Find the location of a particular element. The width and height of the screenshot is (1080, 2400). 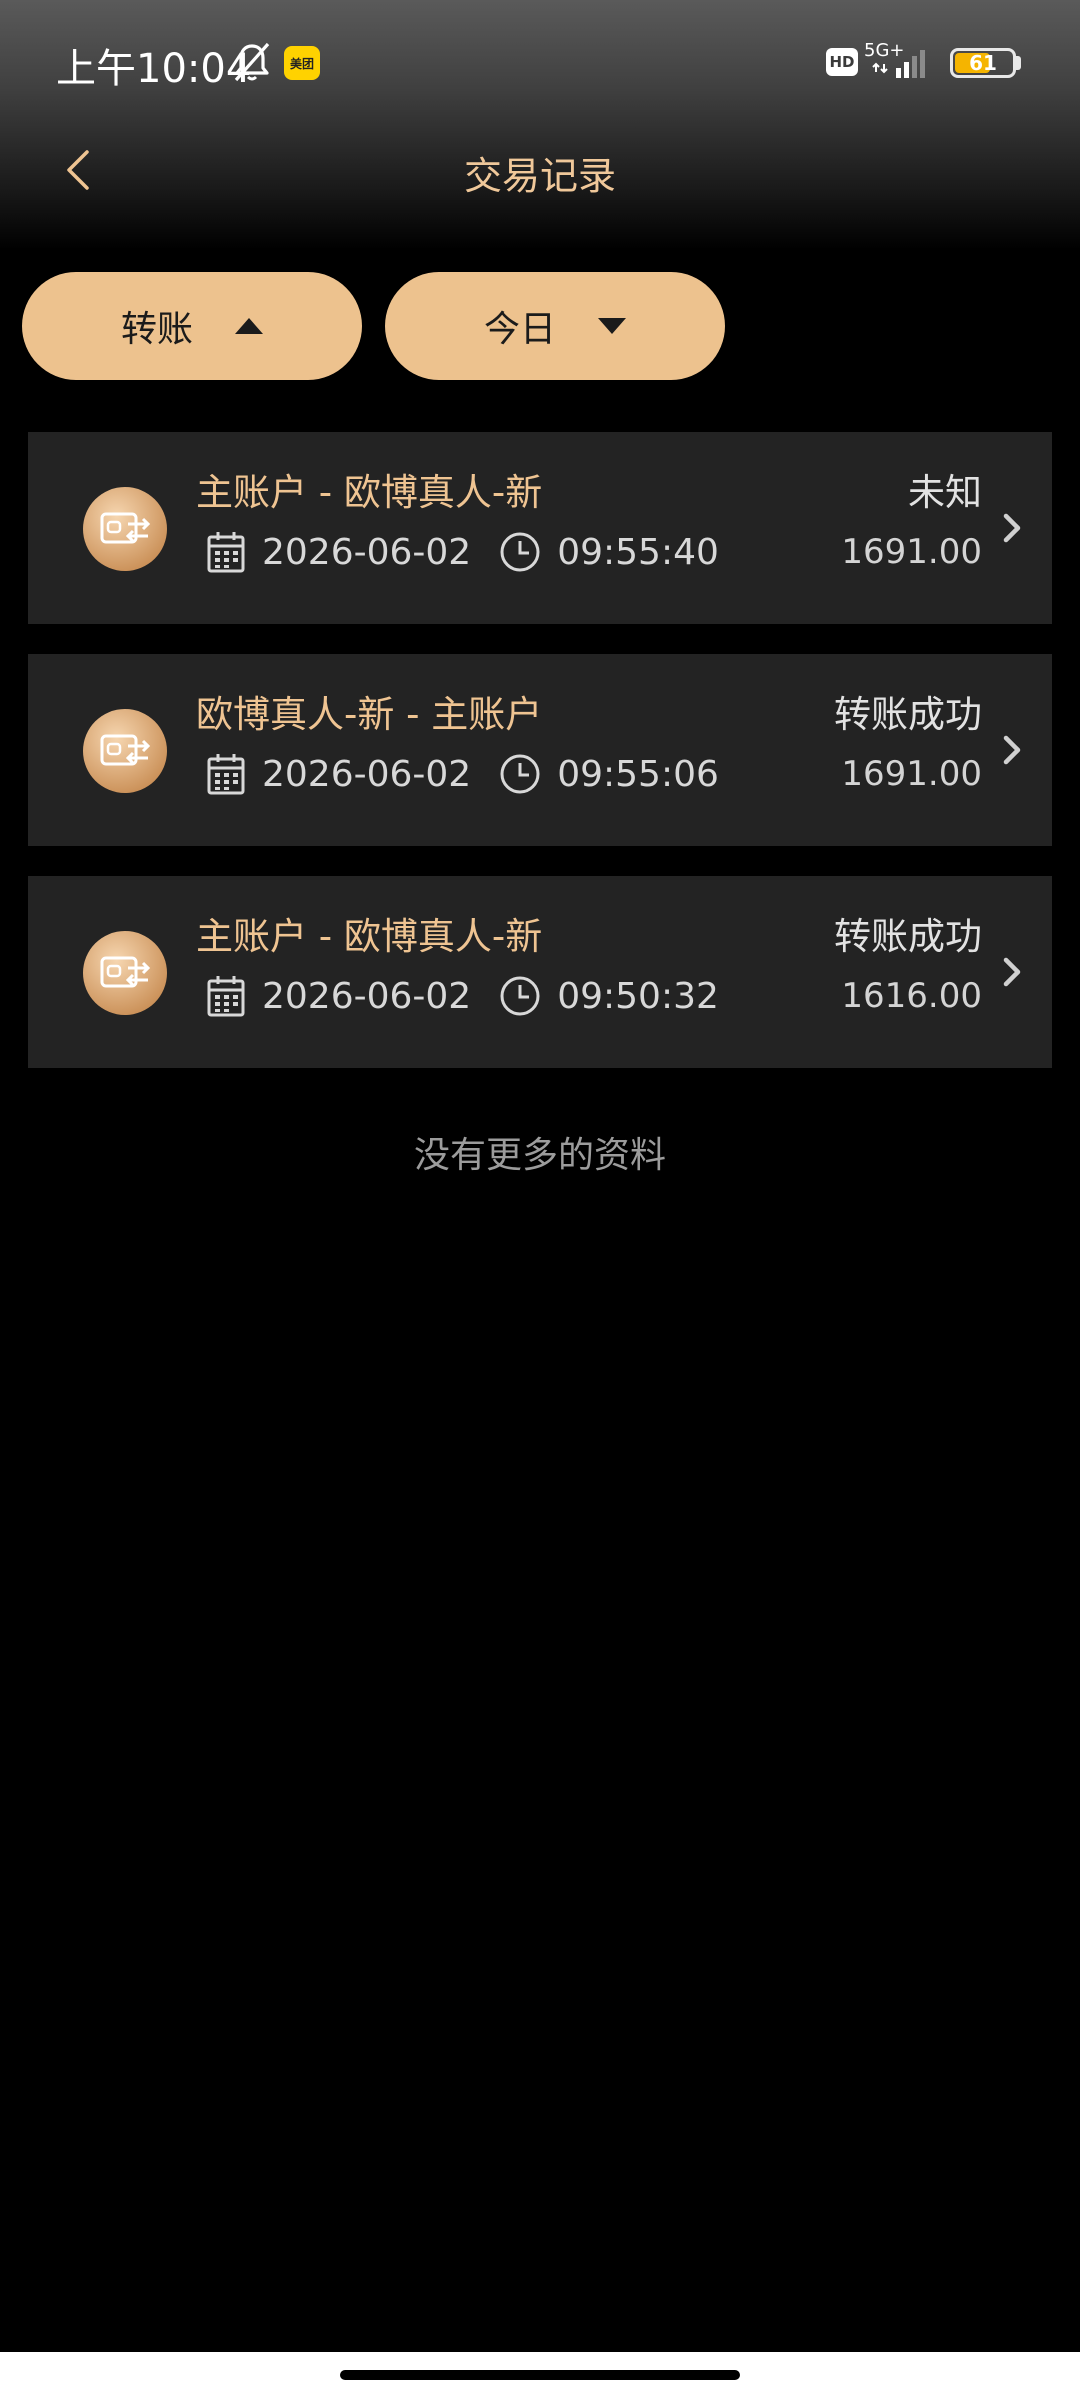

hd-icon: HD is located at coordinates (842, 62).